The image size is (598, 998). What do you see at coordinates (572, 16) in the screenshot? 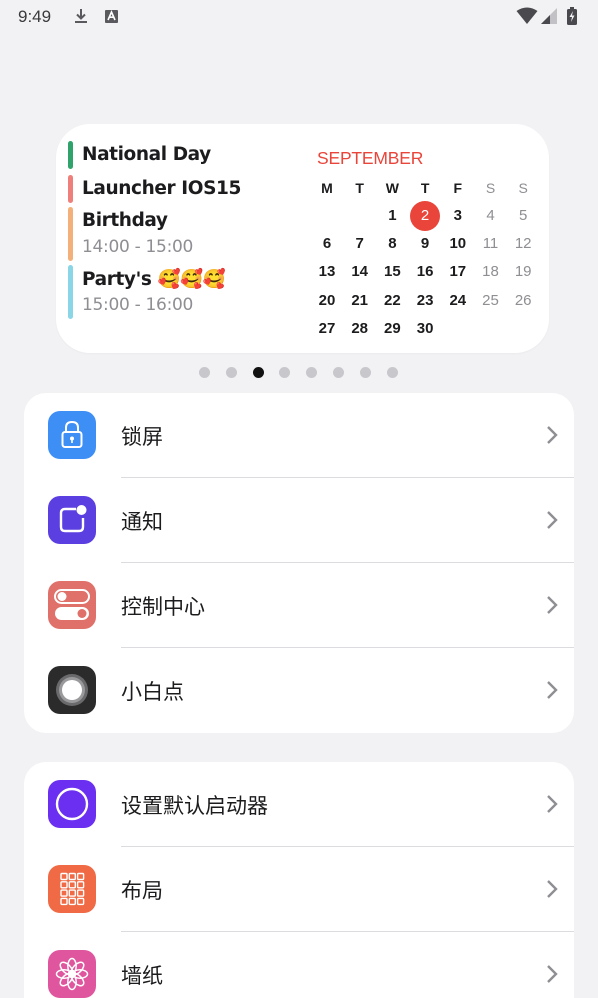
I see `battery-icon` at bounding box center [572, 16].